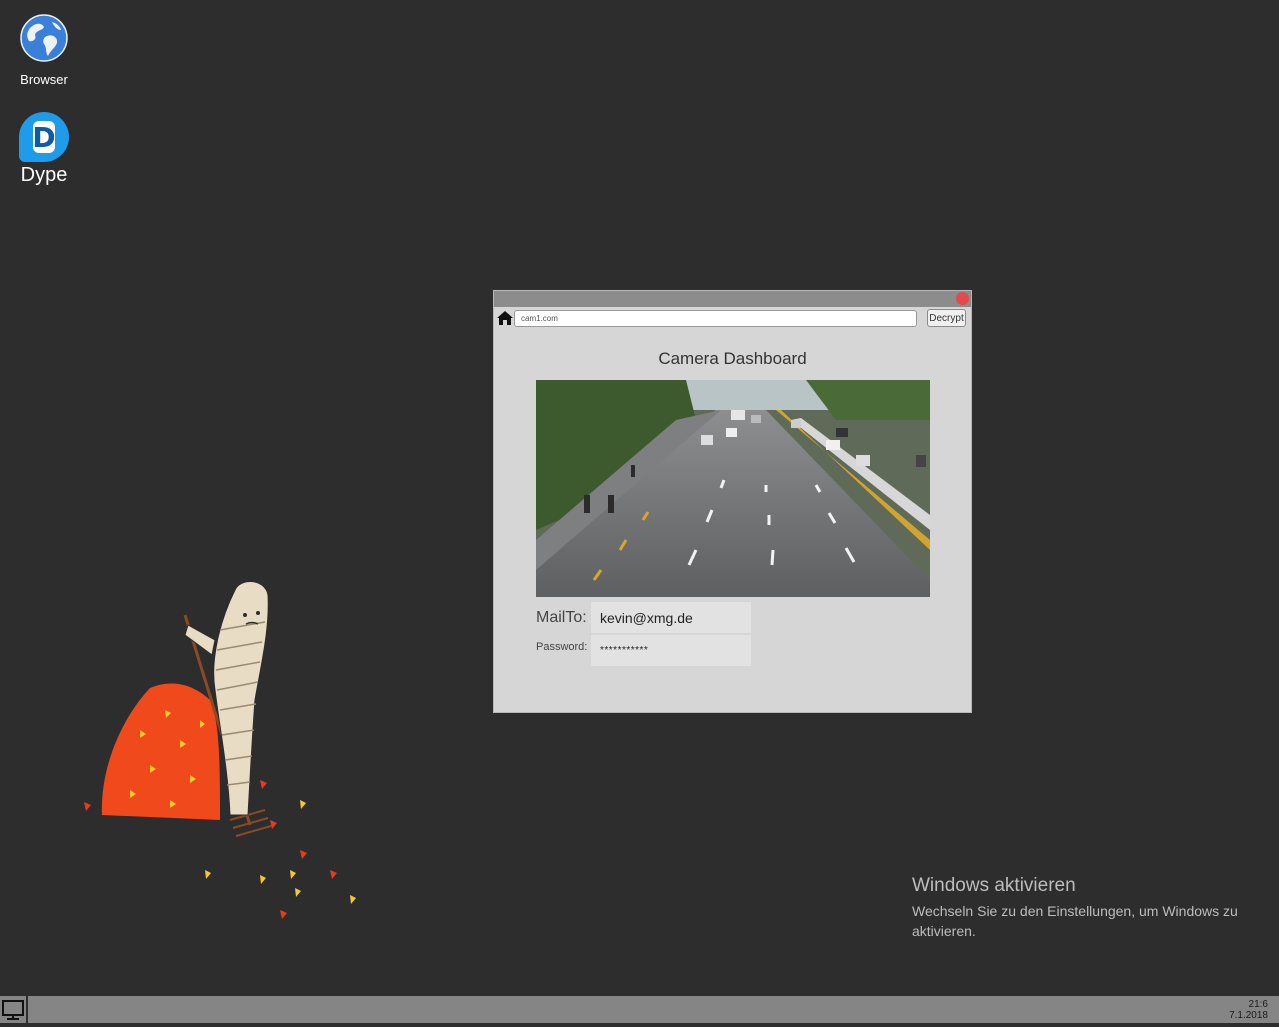 The image size is (1279, 1027). I want to click on desktop-icon-label: Browser, so click(44, 79).